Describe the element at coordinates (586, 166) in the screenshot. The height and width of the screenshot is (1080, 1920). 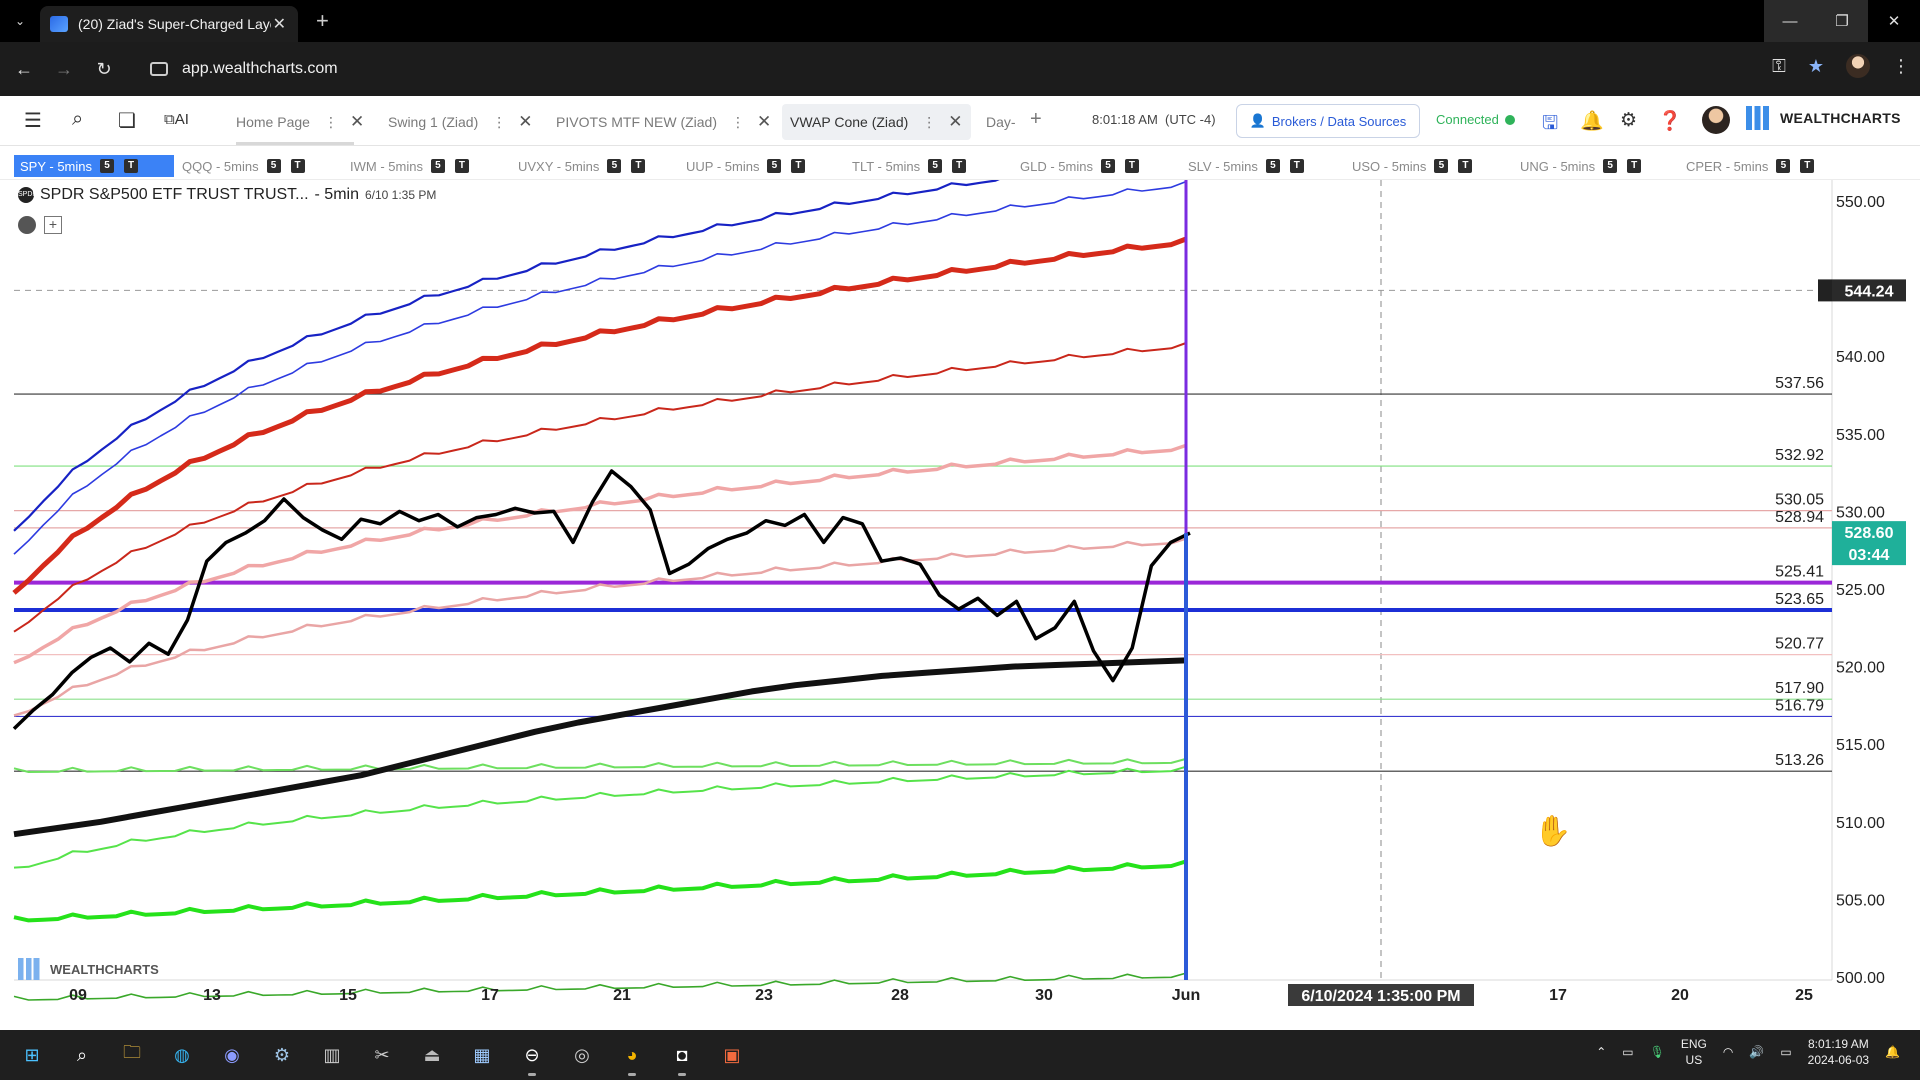
I see `symbol-tab-4: UVXY - 5mins 5 T` at that location.